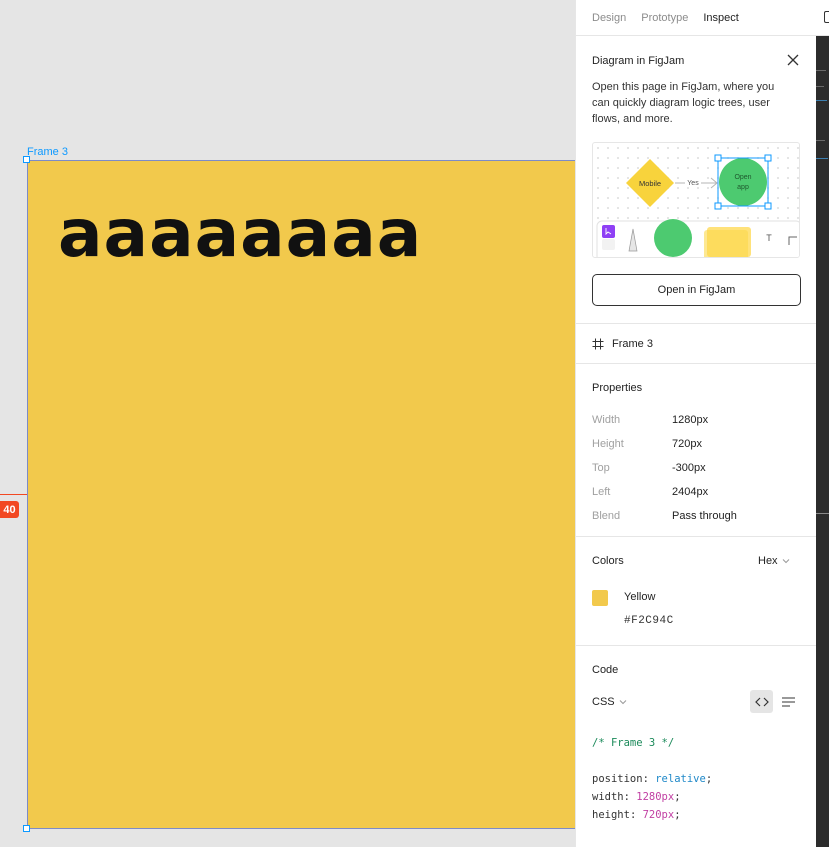  Describe the element at coordinates (655, 797) in the screenshot. I see `code-value: 1280px` at that location.